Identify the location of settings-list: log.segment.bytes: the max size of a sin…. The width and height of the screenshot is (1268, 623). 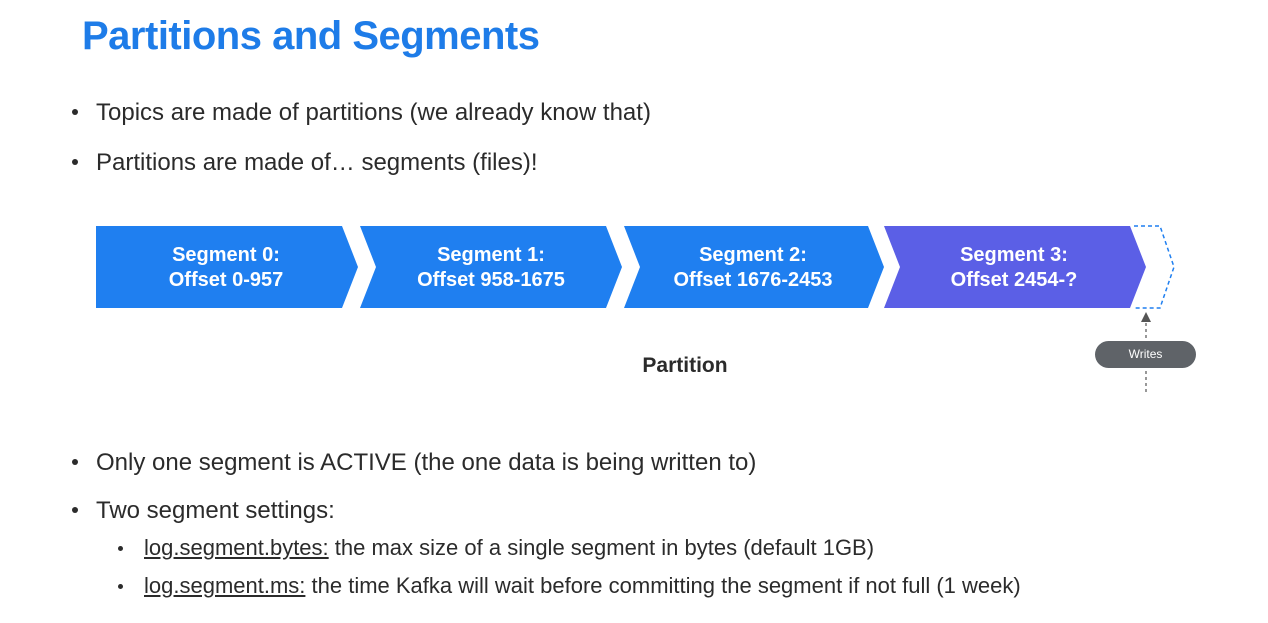
(569, 571).